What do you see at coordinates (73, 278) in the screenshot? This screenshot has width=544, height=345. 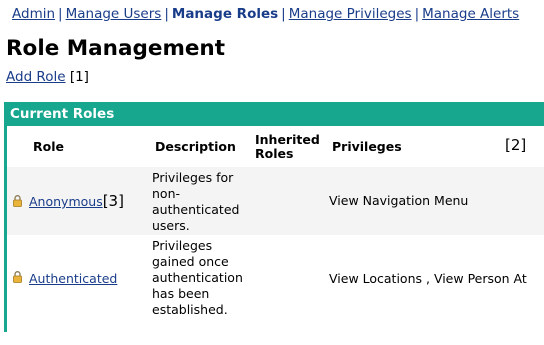 I see `role-link-authenticated: Authenticated` at bounding box center [73, 278].